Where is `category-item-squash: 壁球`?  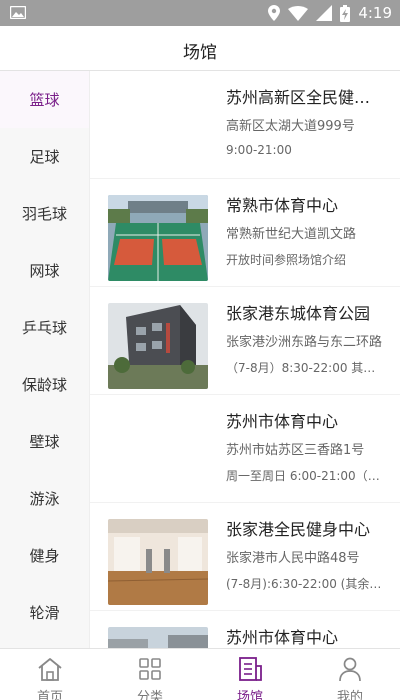
category-item-squash: 壁球 is located at coordinates (44, 441).